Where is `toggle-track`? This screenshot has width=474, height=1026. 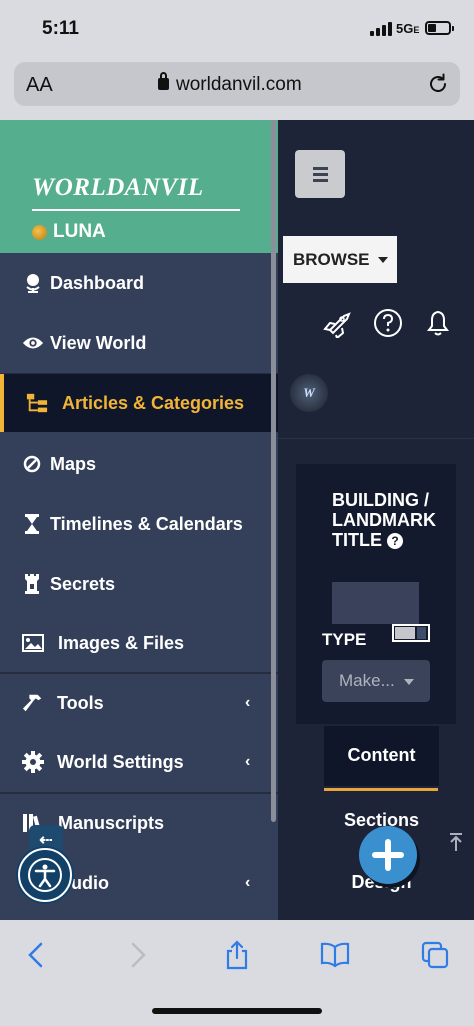 toggle-track is located at coordinates (421, 633).